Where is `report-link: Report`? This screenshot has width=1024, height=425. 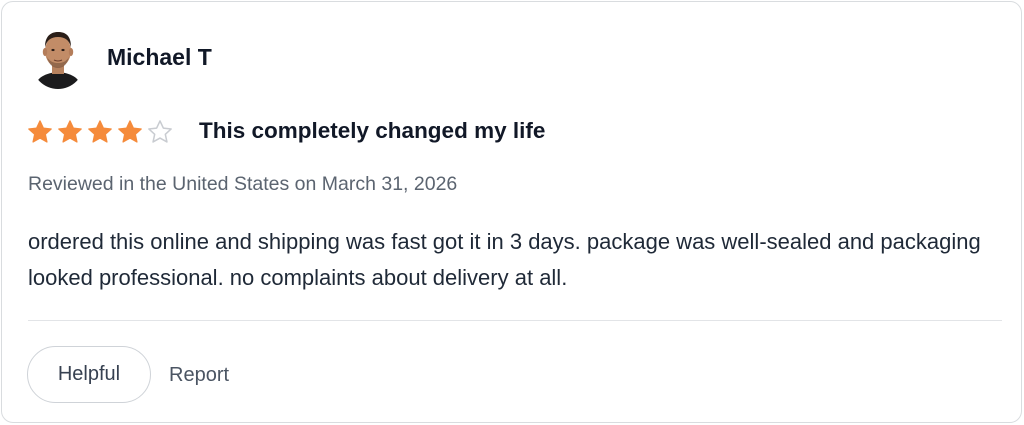 report-link: Report is located at coordinates (199, 375).